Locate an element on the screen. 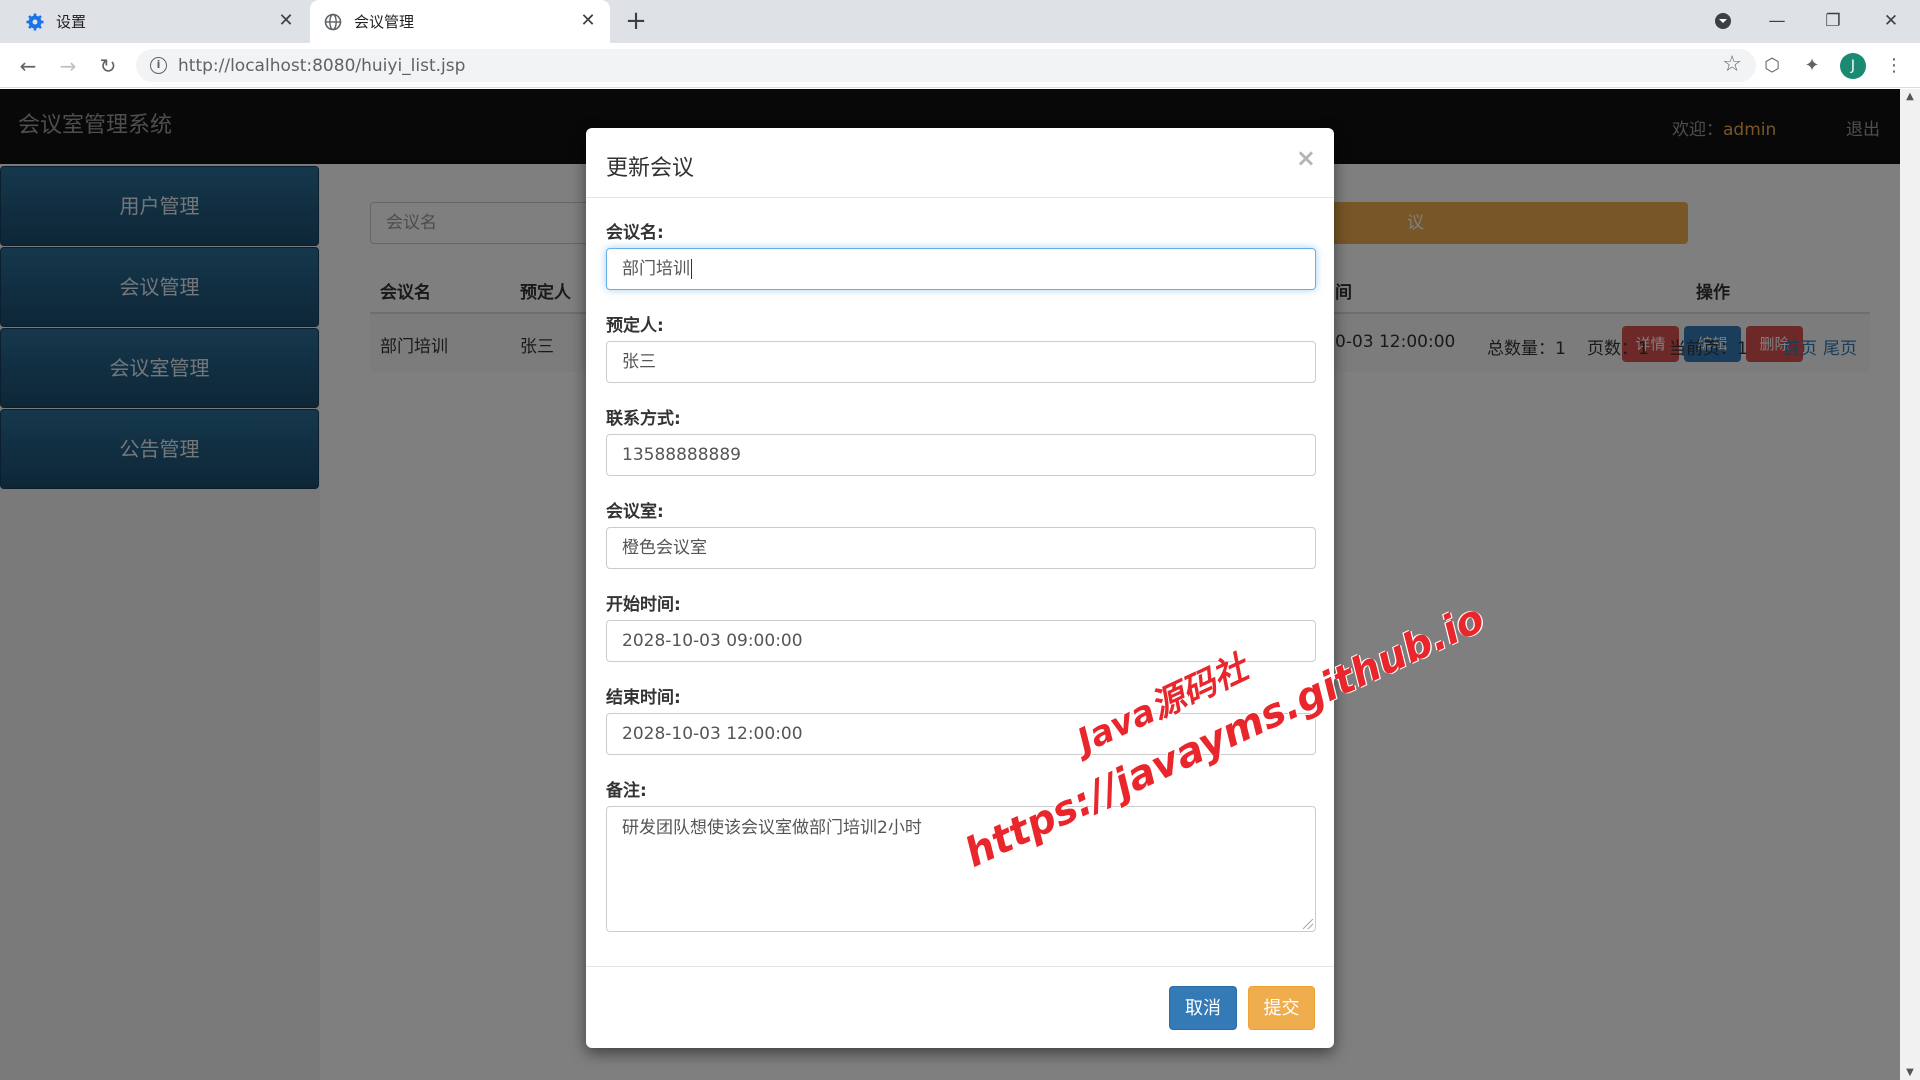  page-scrollbar: ▲ ▼ is located at coordinates (1910, 584).